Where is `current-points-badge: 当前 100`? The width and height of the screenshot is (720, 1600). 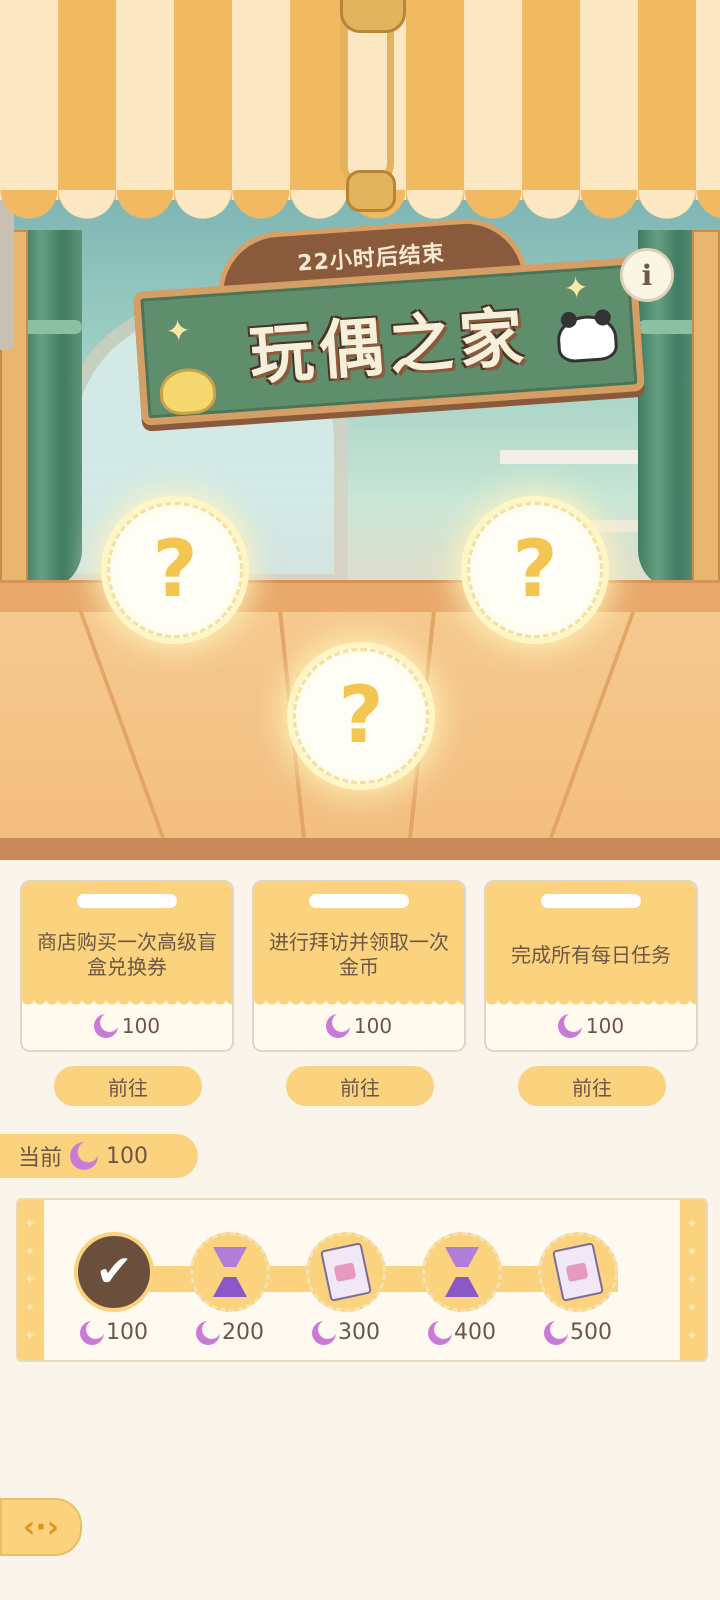 current-points-badge: 当前 100 is located at coordinates (99, 1156).